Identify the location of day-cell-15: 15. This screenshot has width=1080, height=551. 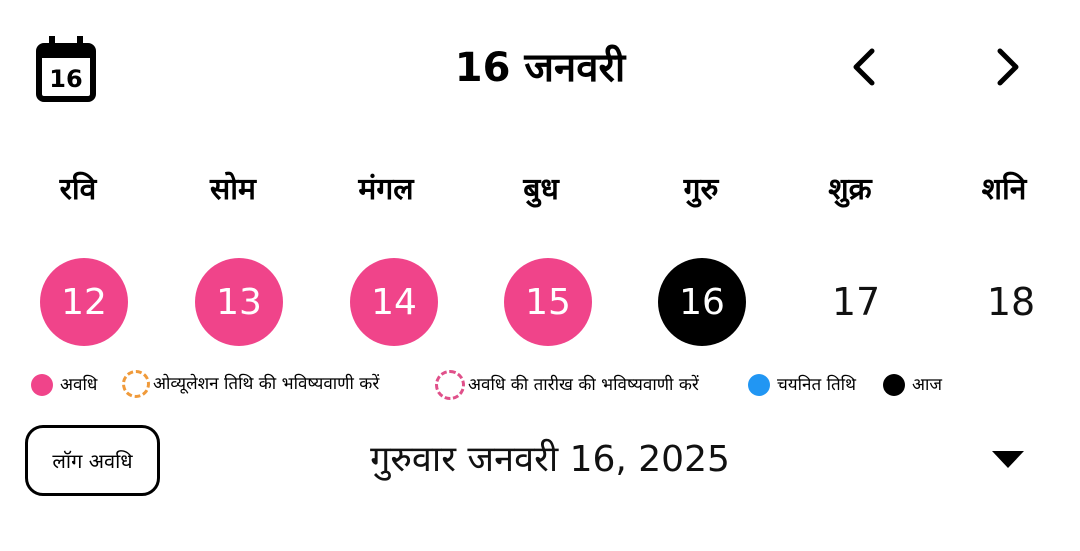
(548, 302).